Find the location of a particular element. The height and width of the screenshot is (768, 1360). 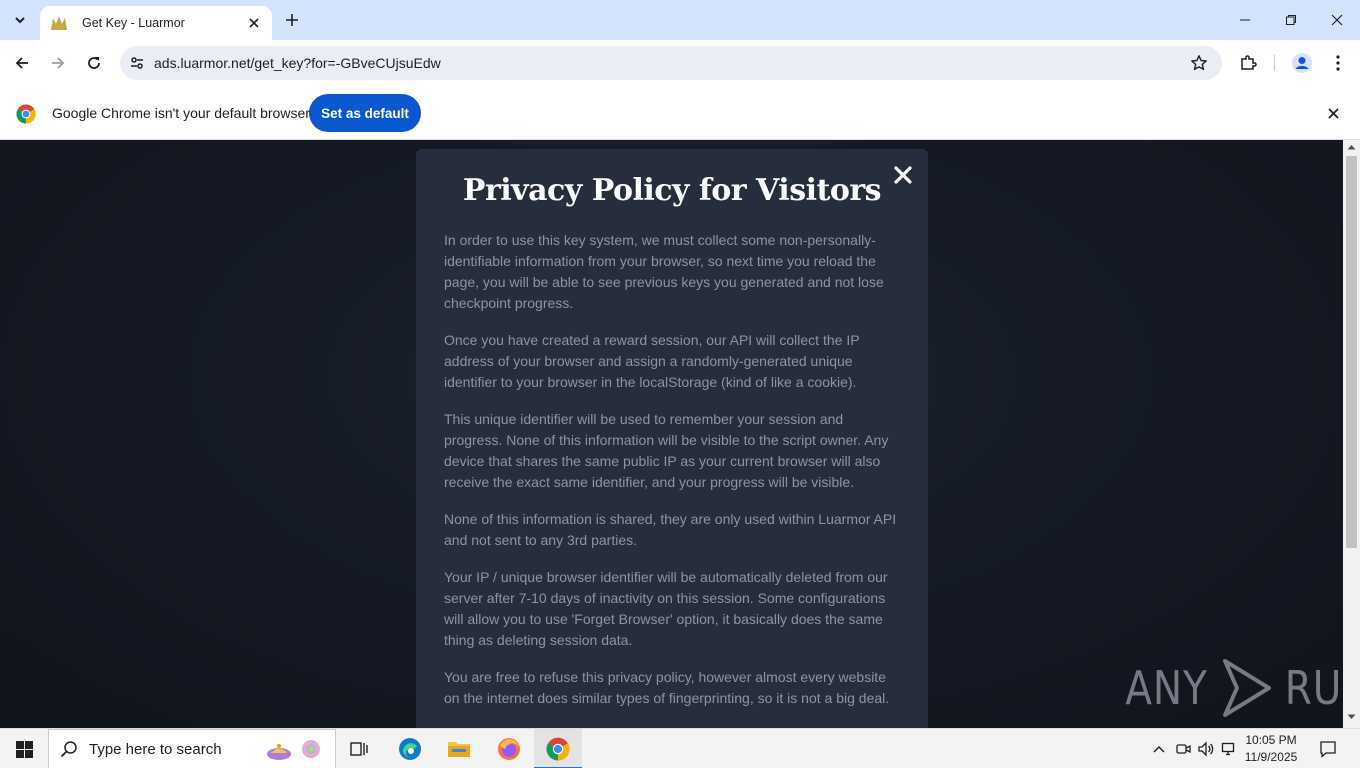

forward-button is located at coordinates (58, 63).